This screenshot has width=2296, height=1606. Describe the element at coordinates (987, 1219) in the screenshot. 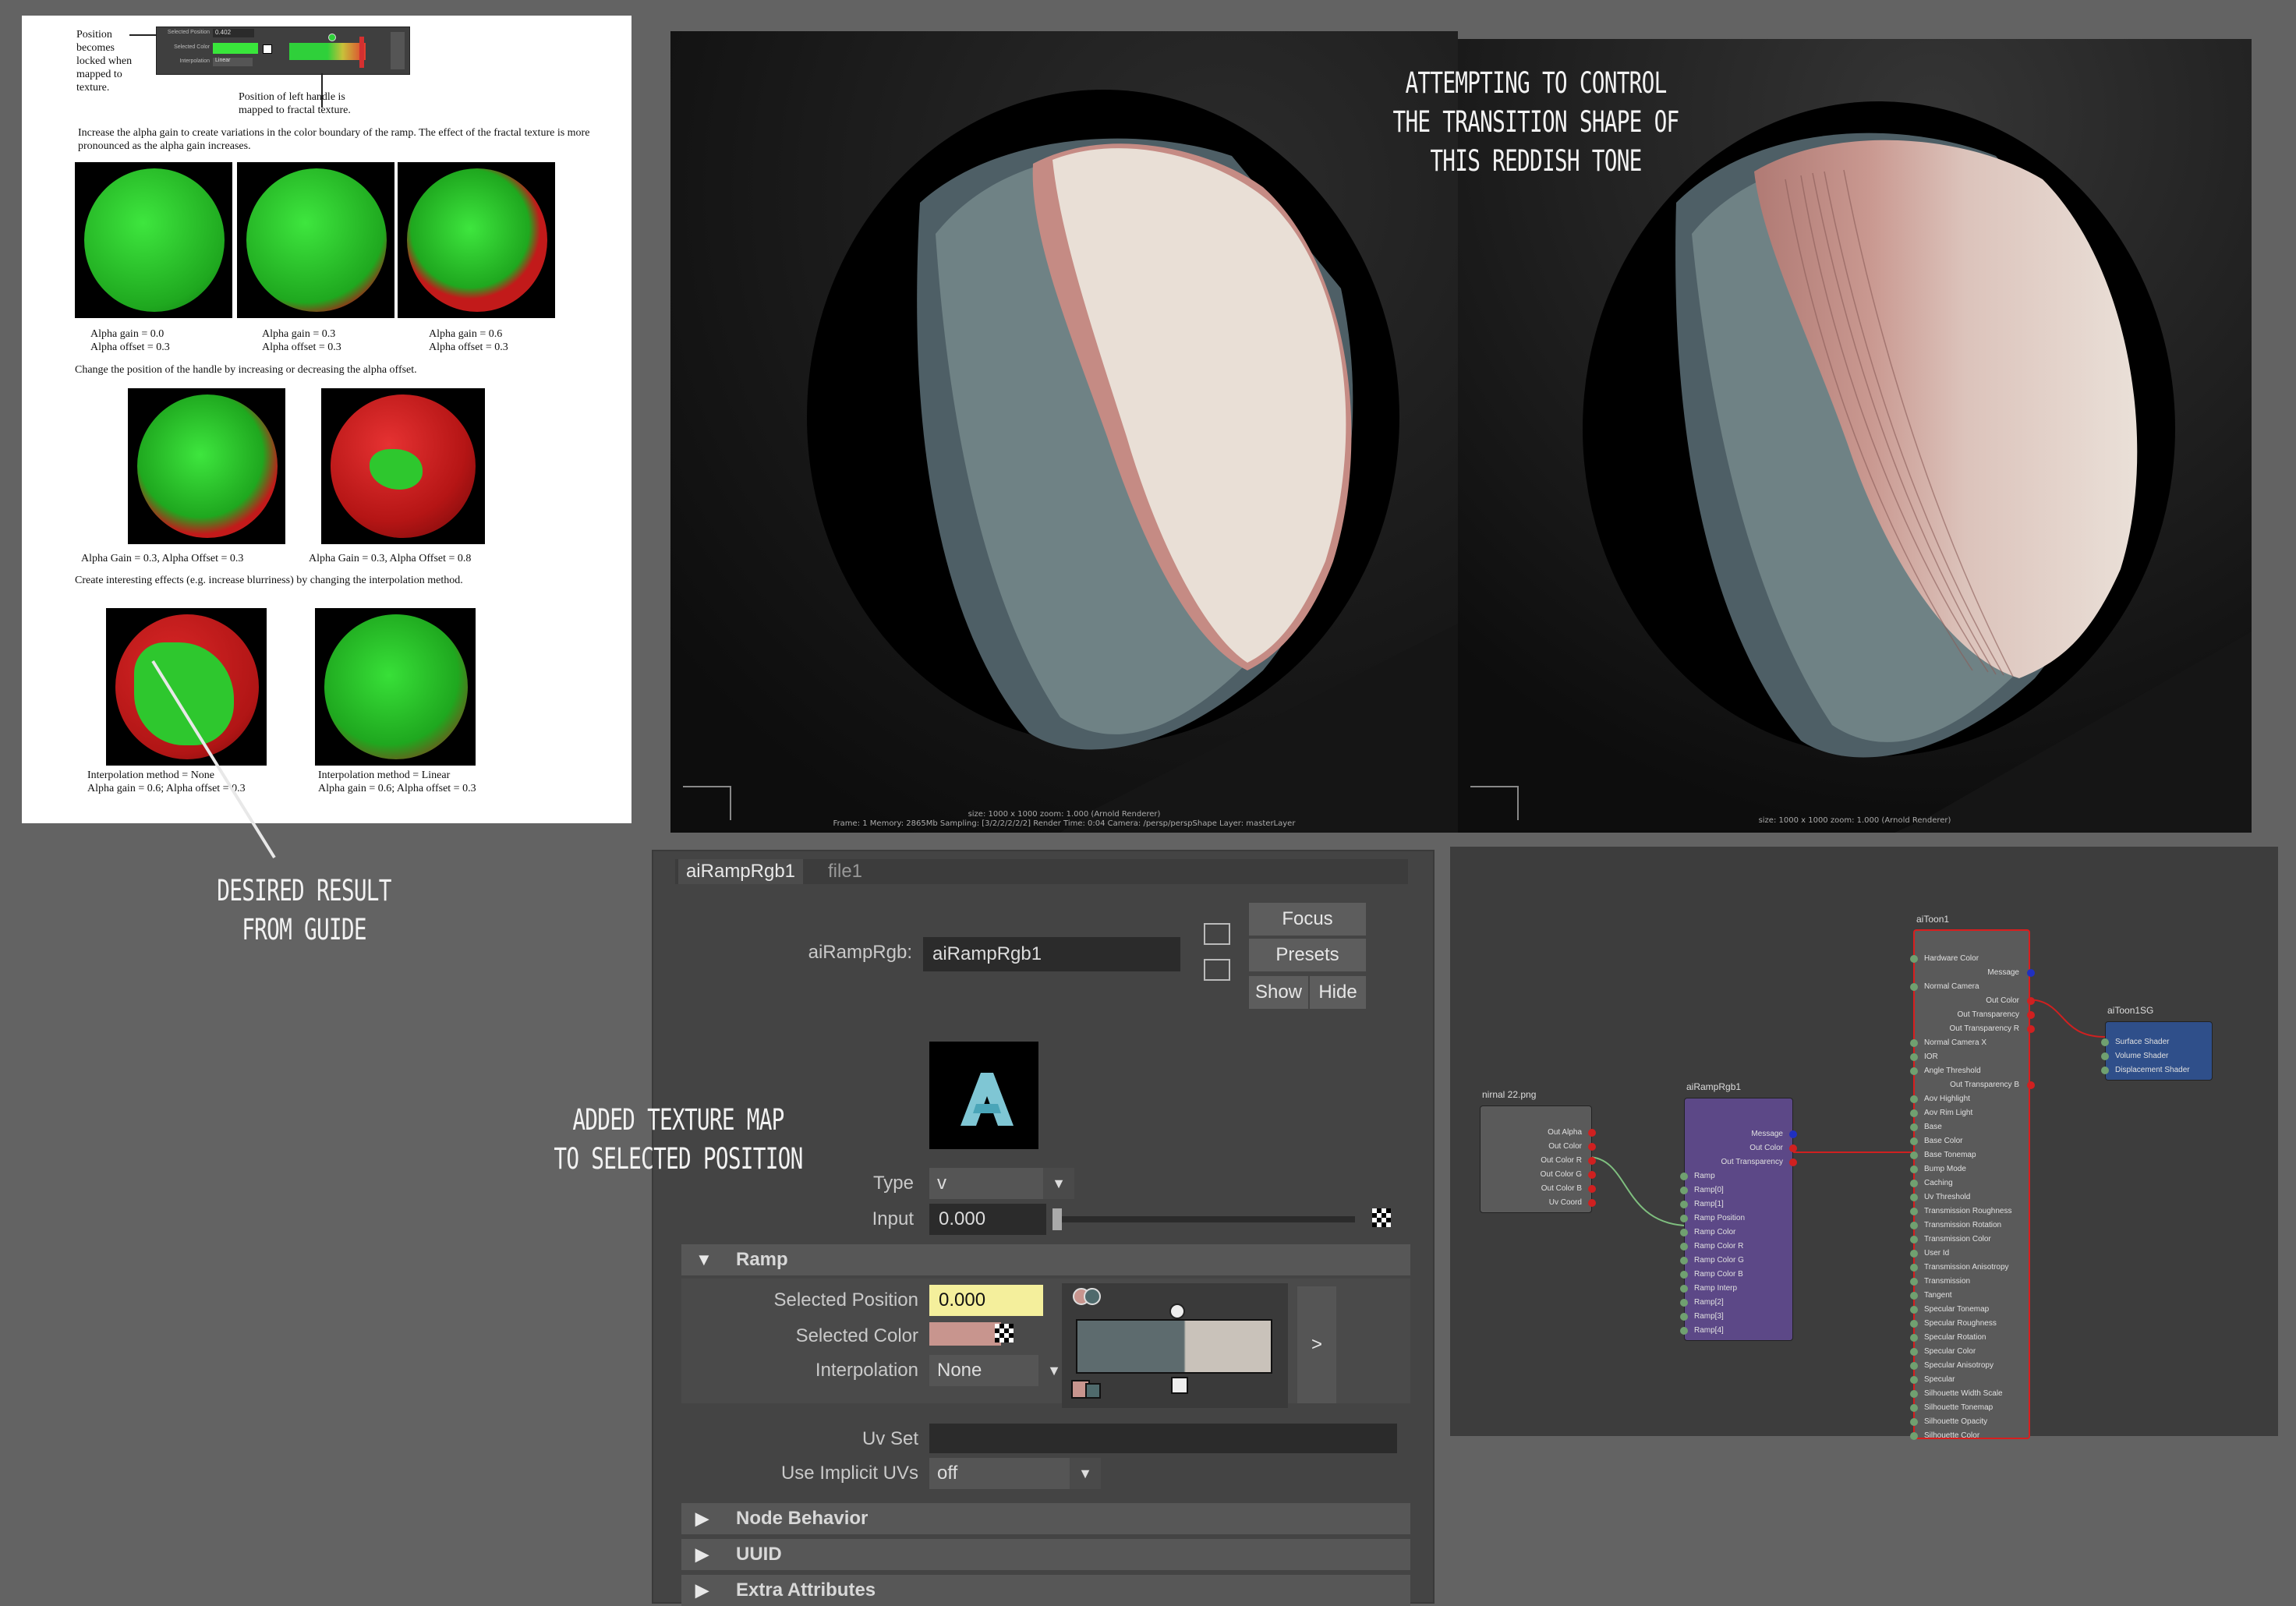

I see `input-field: 0.000` at that location.